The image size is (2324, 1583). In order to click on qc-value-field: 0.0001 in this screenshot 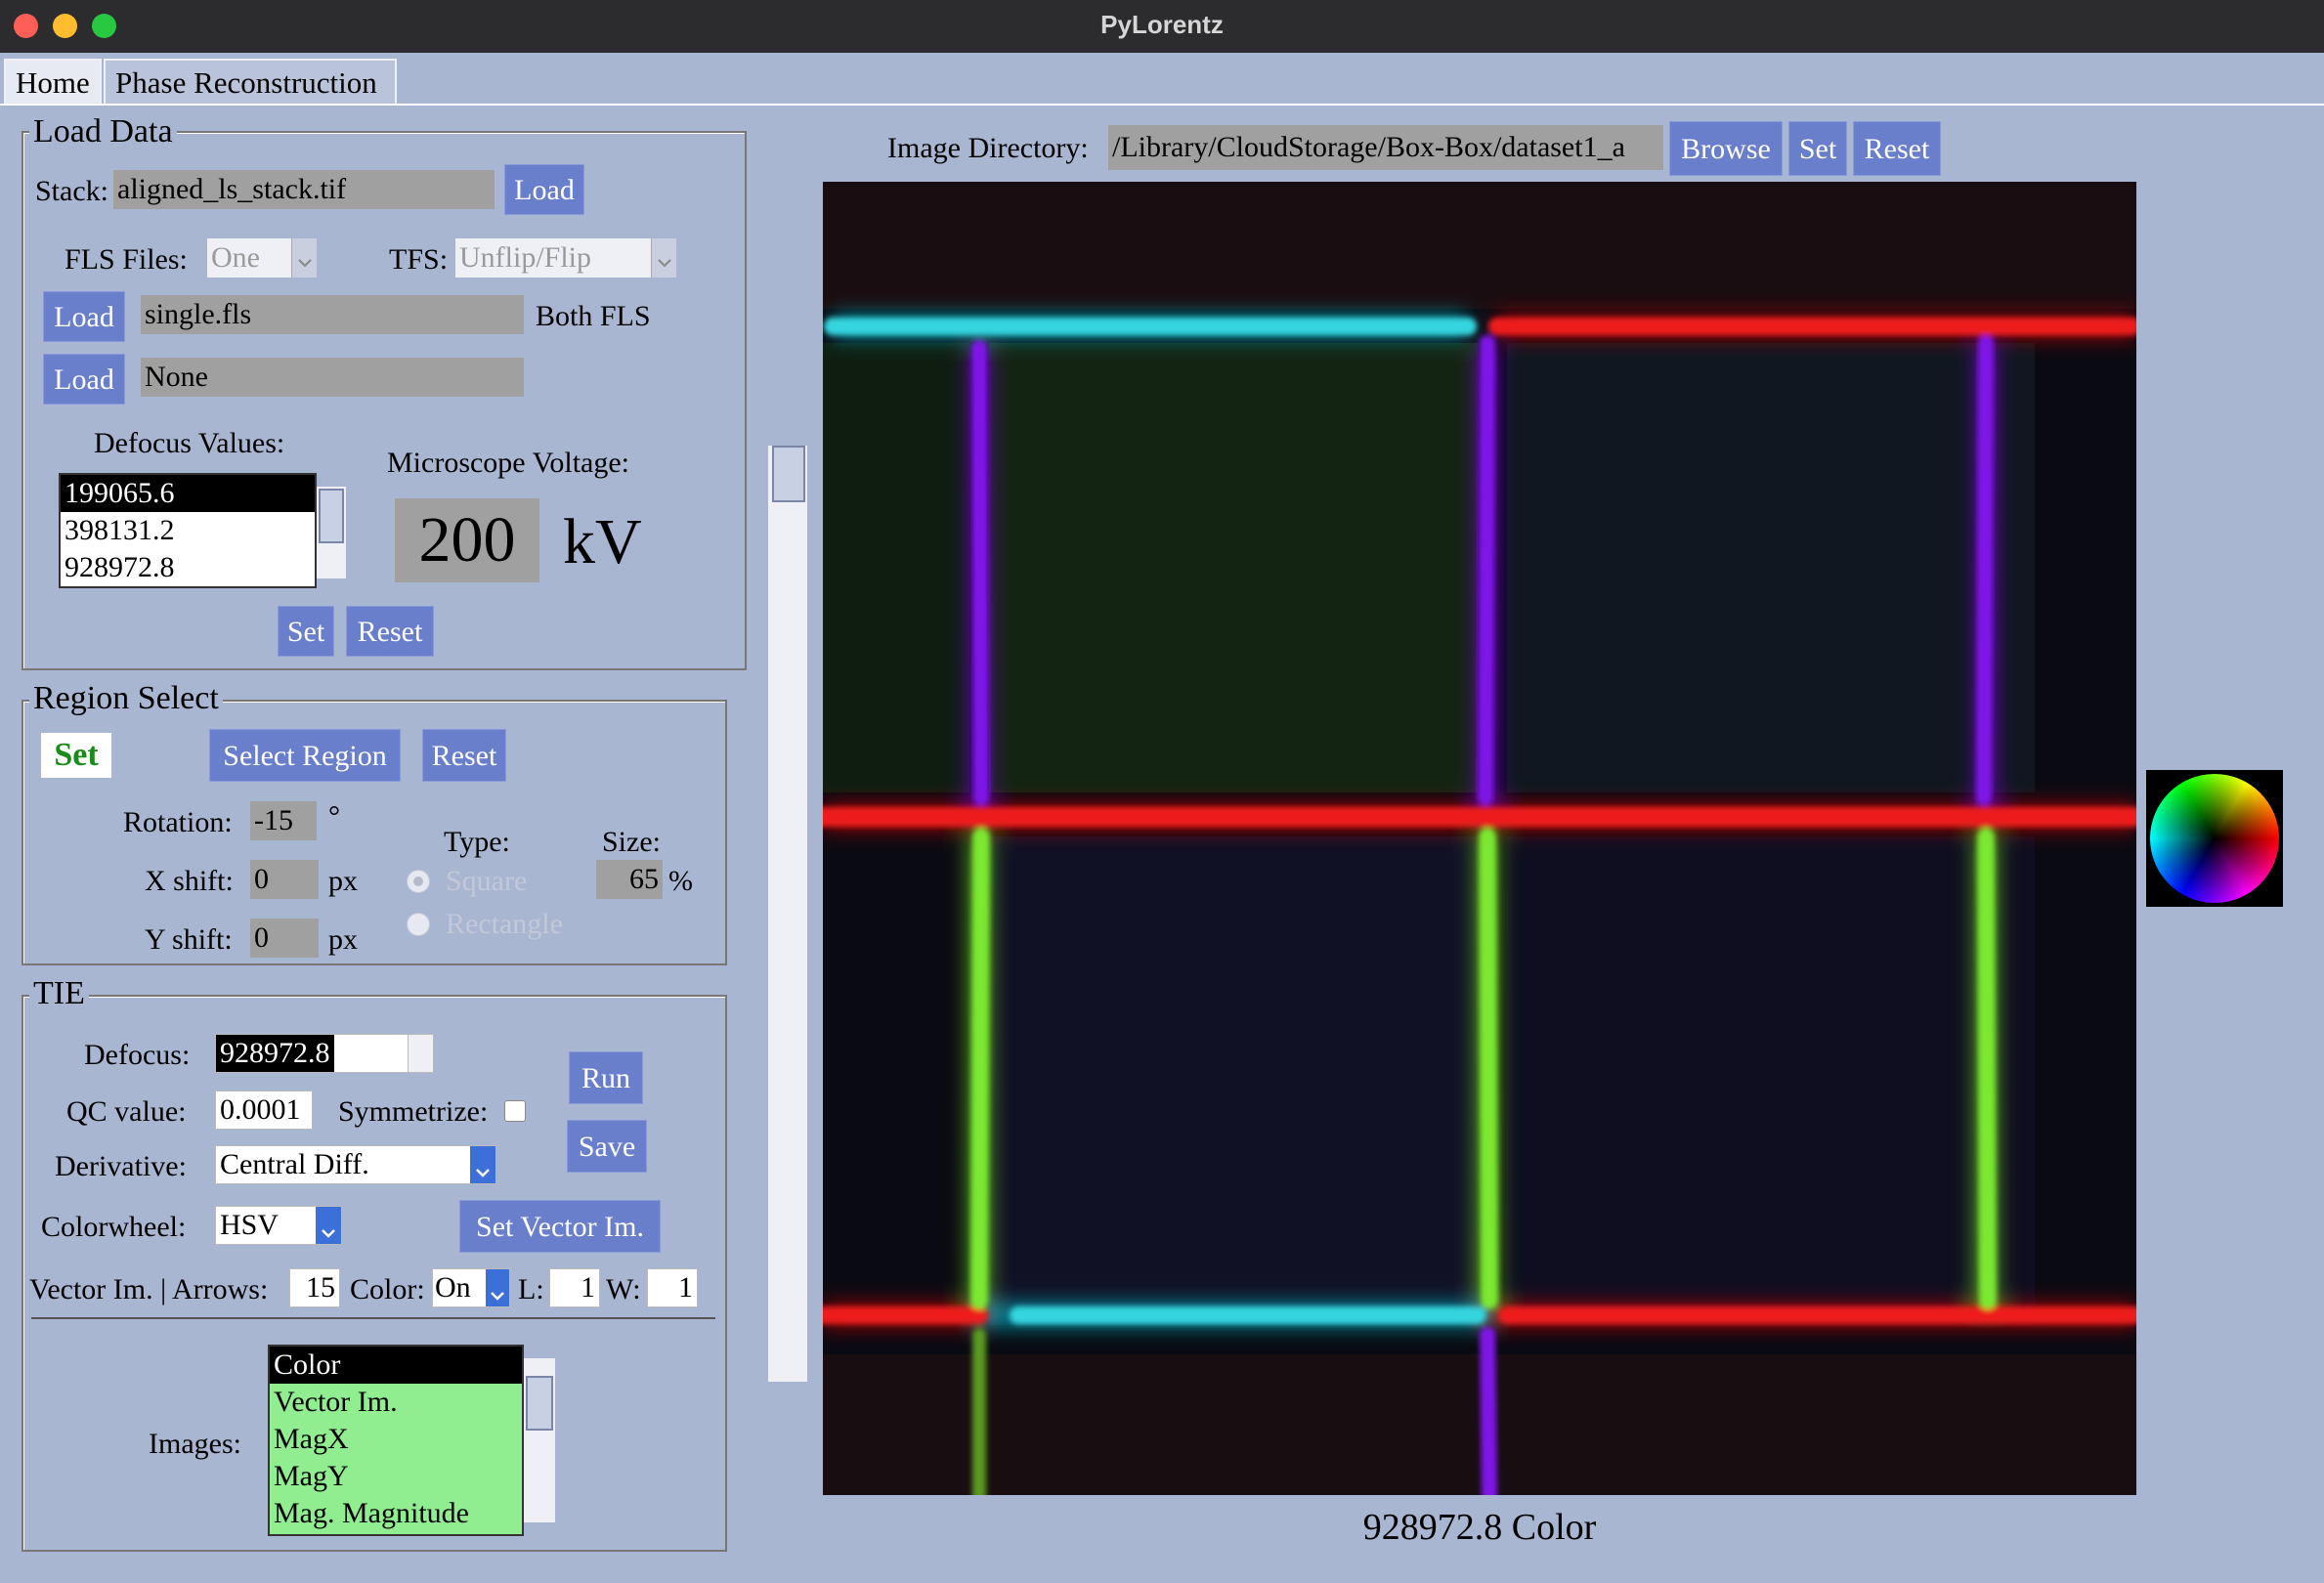, I will do `click(264, 1110)`.